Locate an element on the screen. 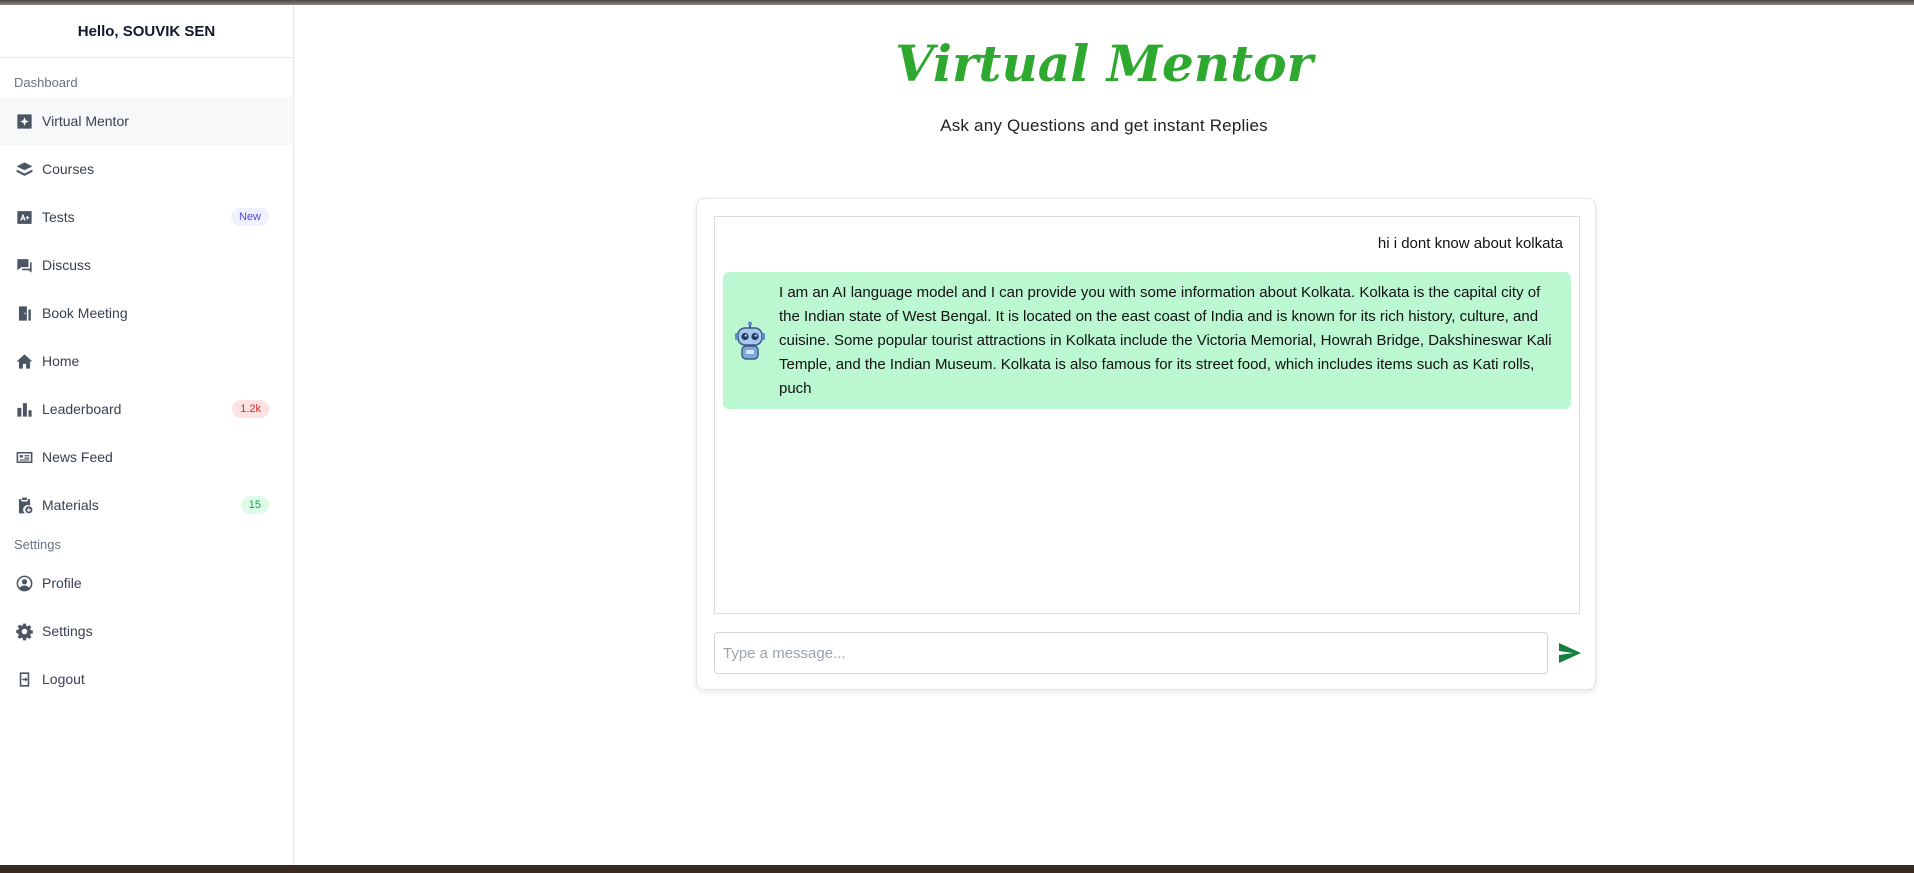  window-bottom-edge is located at coordinates (957, 869).